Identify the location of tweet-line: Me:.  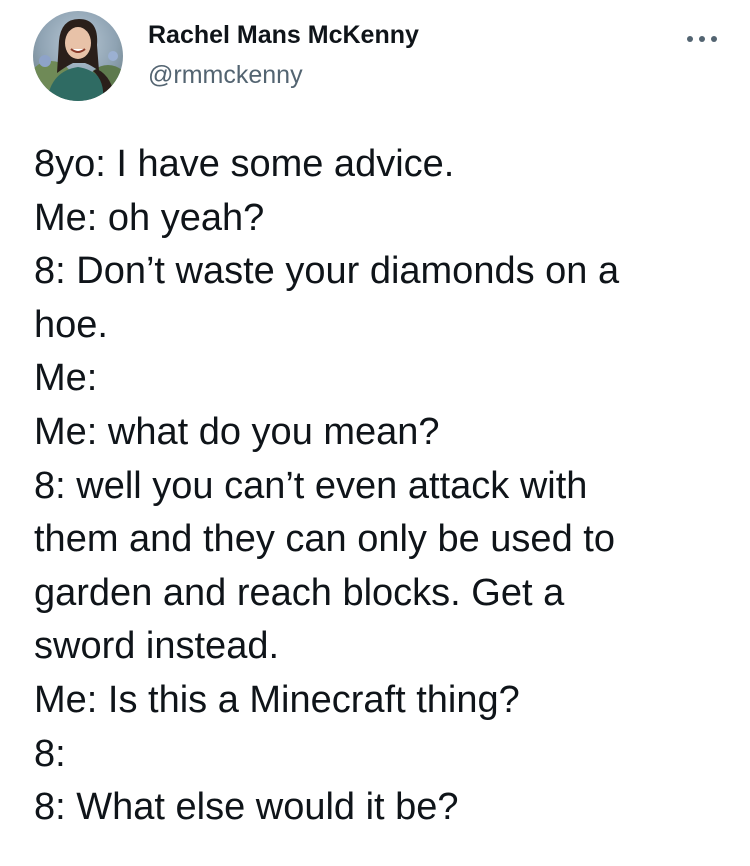
(66, 378).